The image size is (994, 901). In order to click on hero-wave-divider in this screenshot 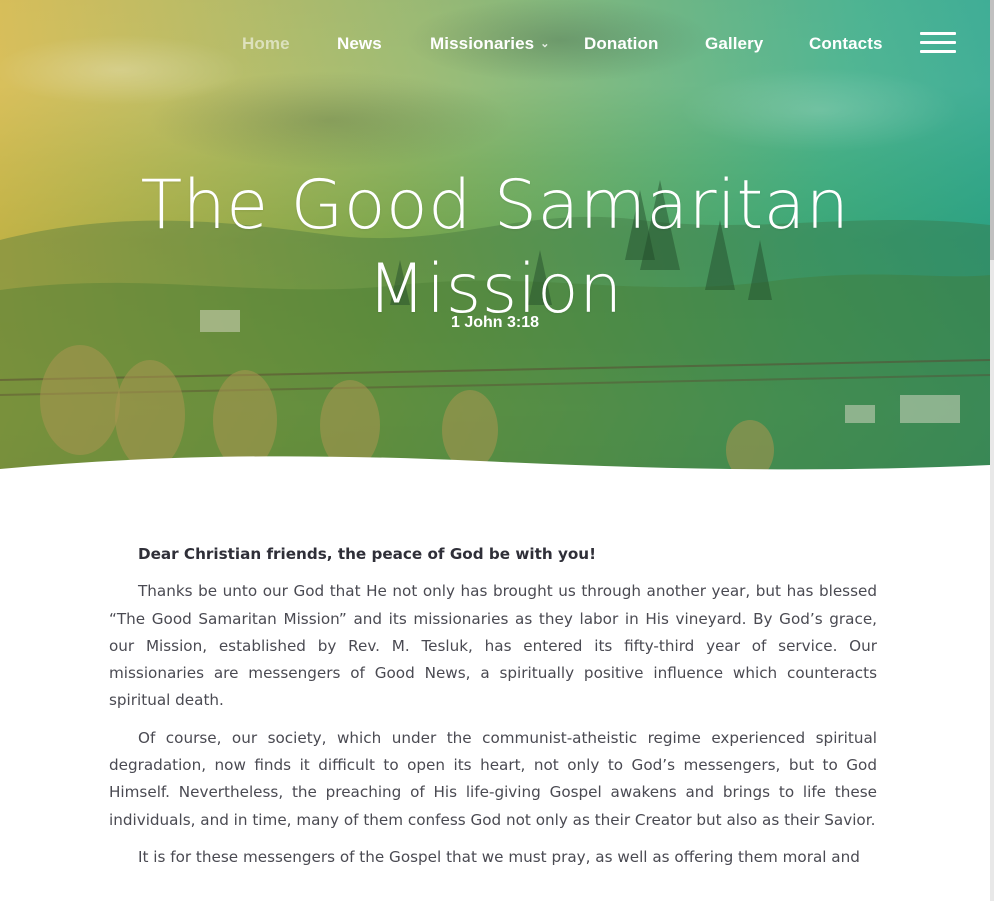, I will do `click(495, 468)`.